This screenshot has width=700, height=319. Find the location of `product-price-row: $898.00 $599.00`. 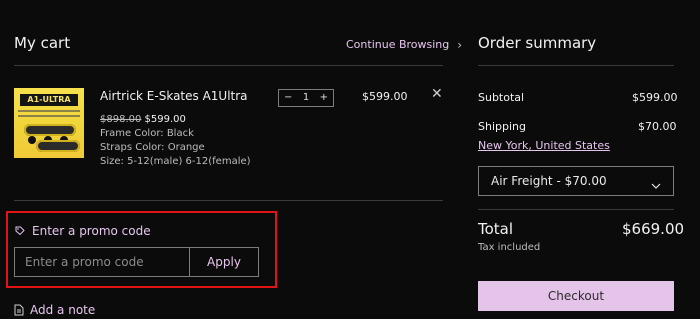

product-price-row: $898.00 $599.00 is located at coordinates (143, 119).